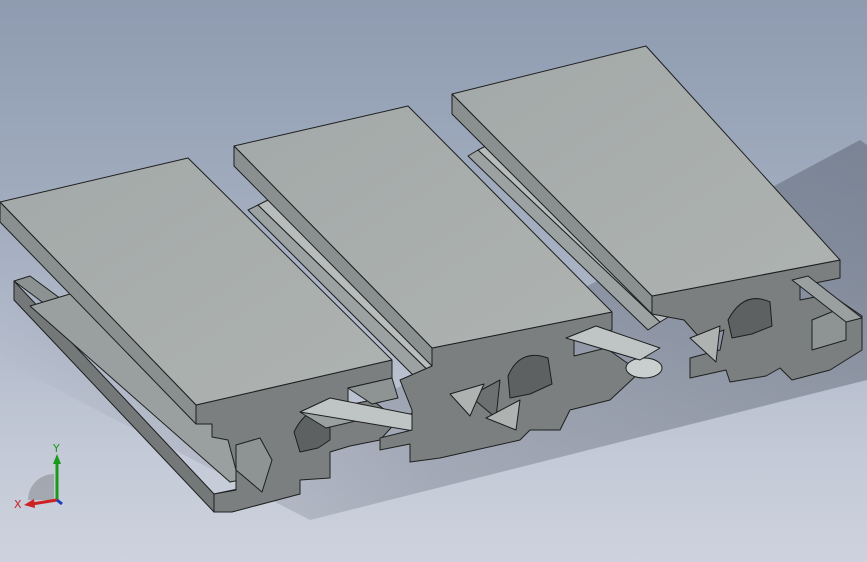 This screenshot has width=867, height=562. Describe the element at coordinates (59, 502) in the screenshot. I see `triad-z-axis` at that location.